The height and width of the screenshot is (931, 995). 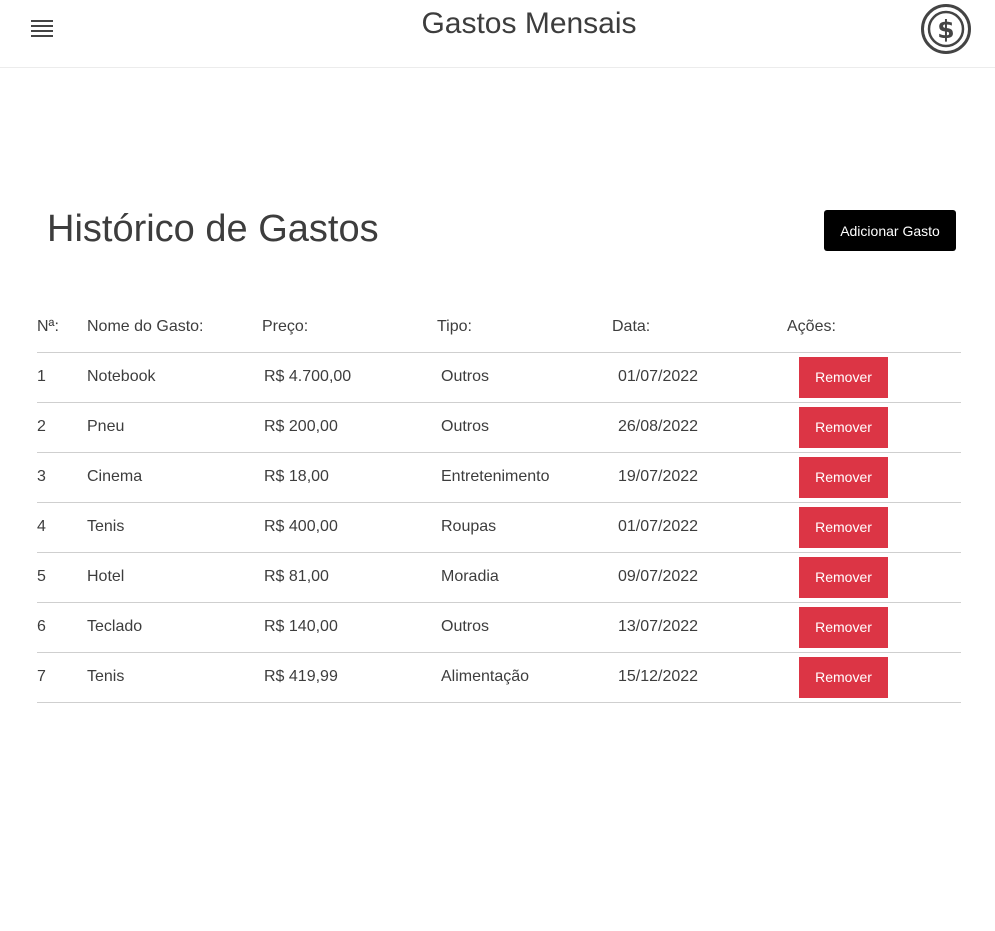 I want to click on expense-name: Cinema, so click(x=174, y=477).